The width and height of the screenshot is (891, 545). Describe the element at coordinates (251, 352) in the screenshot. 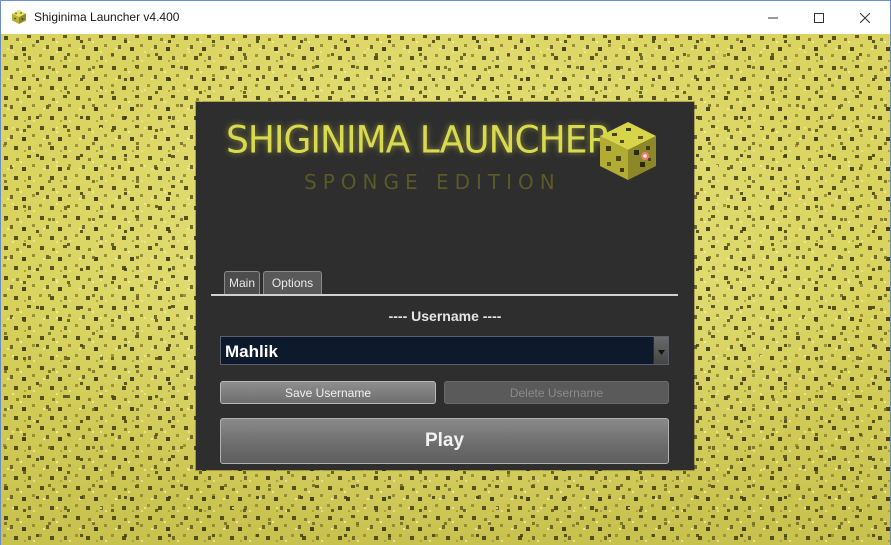

I see `username-value: Mahlik` at that location.